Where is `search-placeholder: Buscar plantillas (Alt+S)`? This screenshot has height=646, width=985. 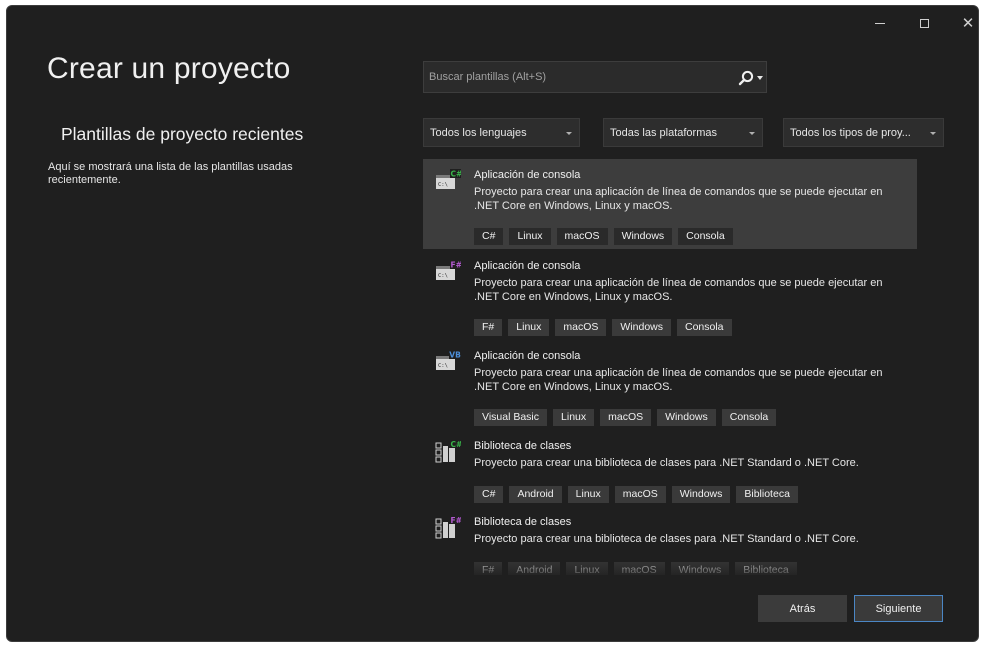
search-placeholder: Buscar plantillas (Alt+S) is located at coordinates (488, 77).